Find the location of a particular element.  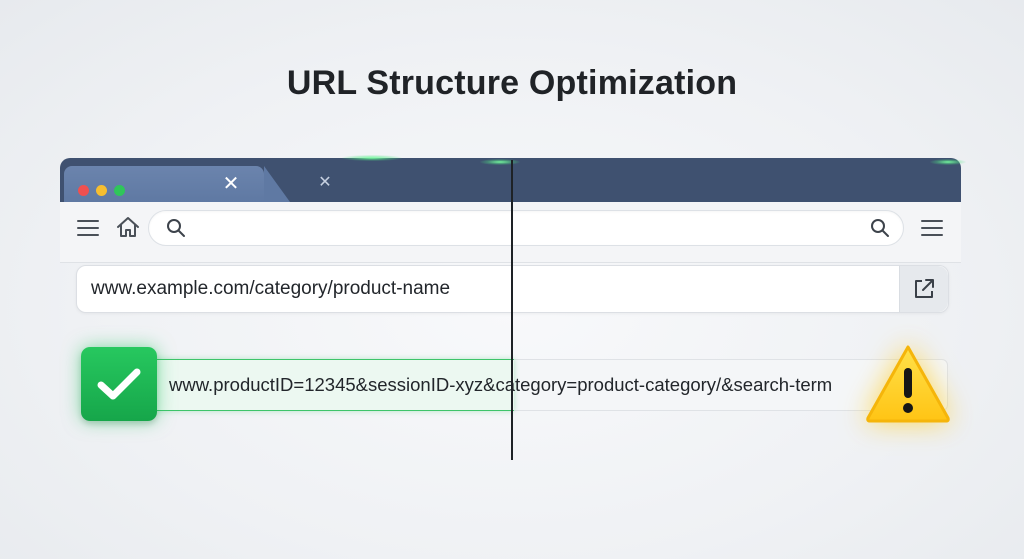

open-external-icon is located at coordinates (924, 288).